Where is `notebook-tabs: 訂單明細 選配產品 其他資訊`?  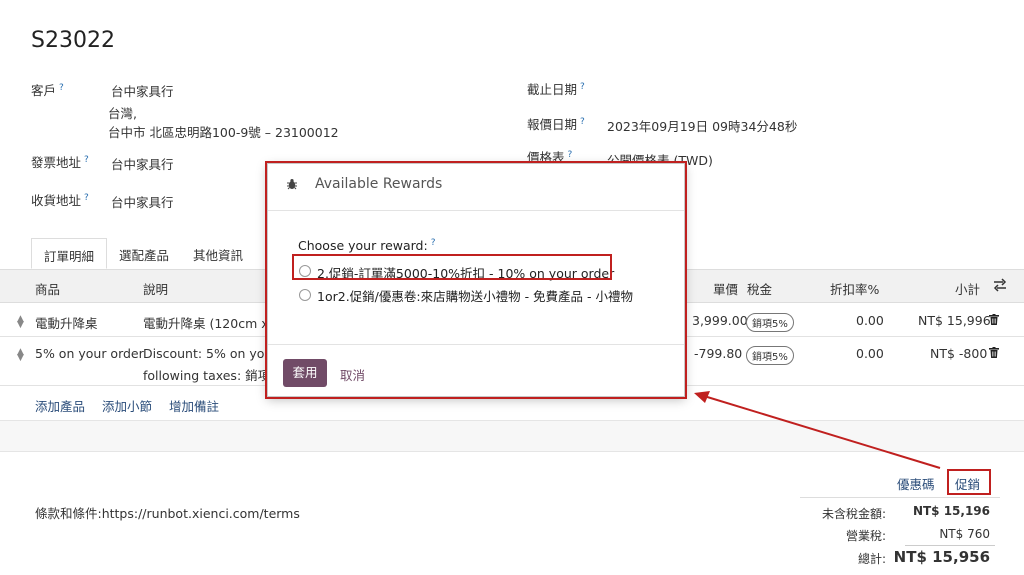 notebook-tabs: 訂單明細 選配產品 其他資訊 is located at coordinates (143, 253).